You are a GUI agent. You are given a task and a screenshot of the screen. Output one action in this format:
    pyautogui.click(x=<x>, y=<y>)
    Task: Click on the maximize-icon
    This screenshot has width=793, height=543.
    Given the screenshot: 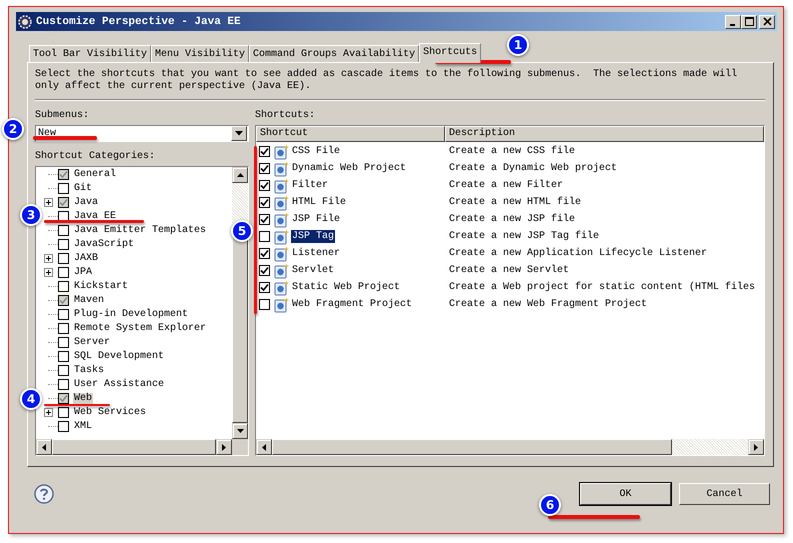 What is the action you would take?
    pyautogui.click(x=749, y=21)
    